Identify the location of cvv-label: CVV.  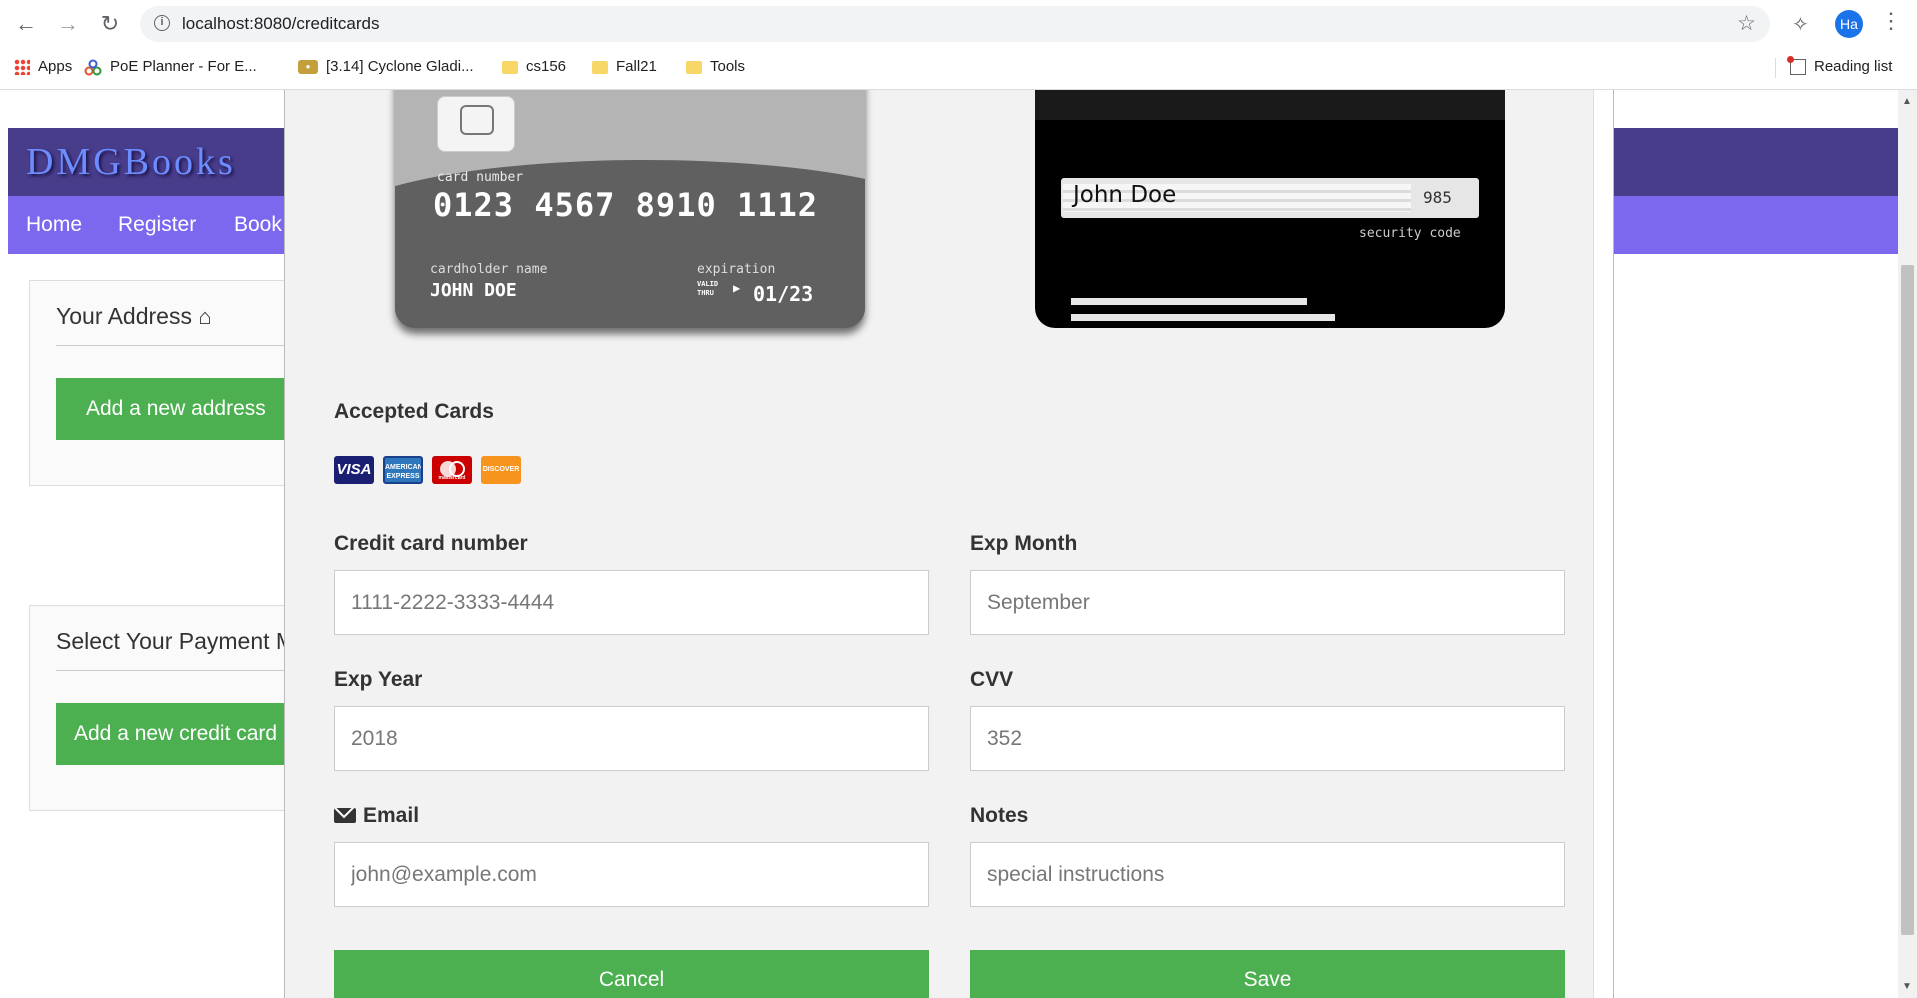
(992, 679).